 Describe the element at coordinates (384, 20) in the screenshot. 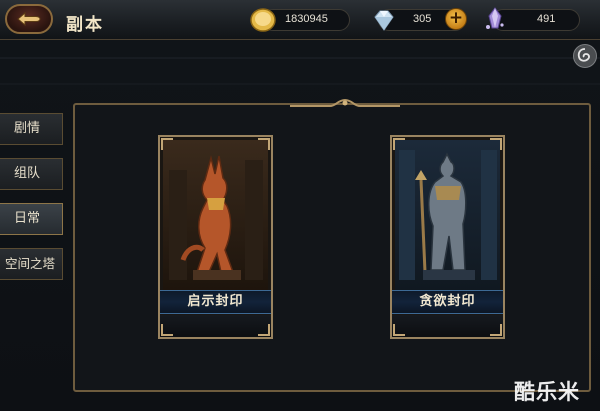

I see `diamond-icon` at that location.